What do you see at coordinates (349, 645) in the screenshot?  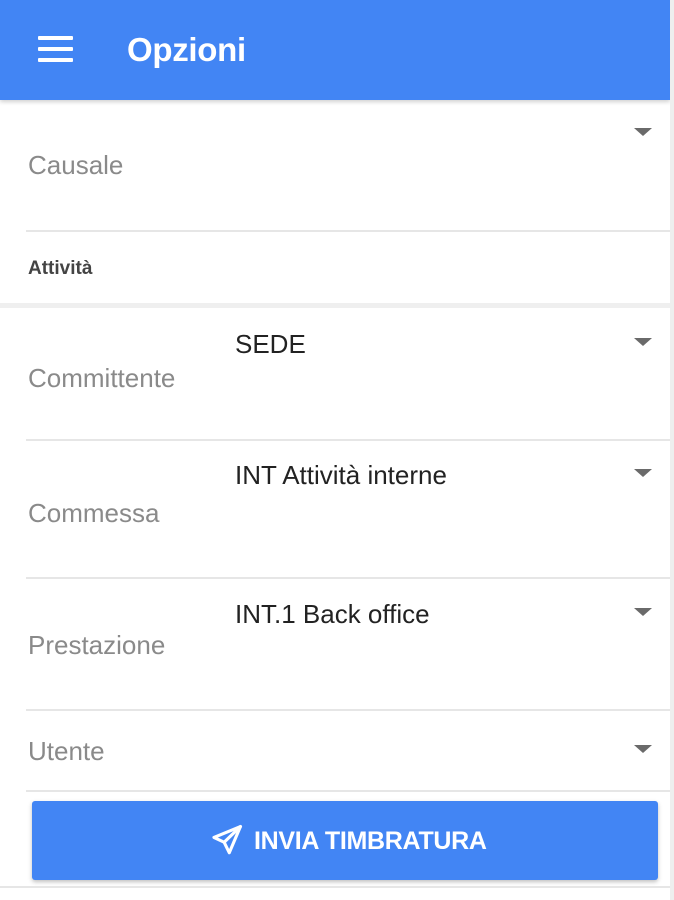 I see `prestazione-select: Prestazione INT.1 Back office` at bounding box center [349, 645].